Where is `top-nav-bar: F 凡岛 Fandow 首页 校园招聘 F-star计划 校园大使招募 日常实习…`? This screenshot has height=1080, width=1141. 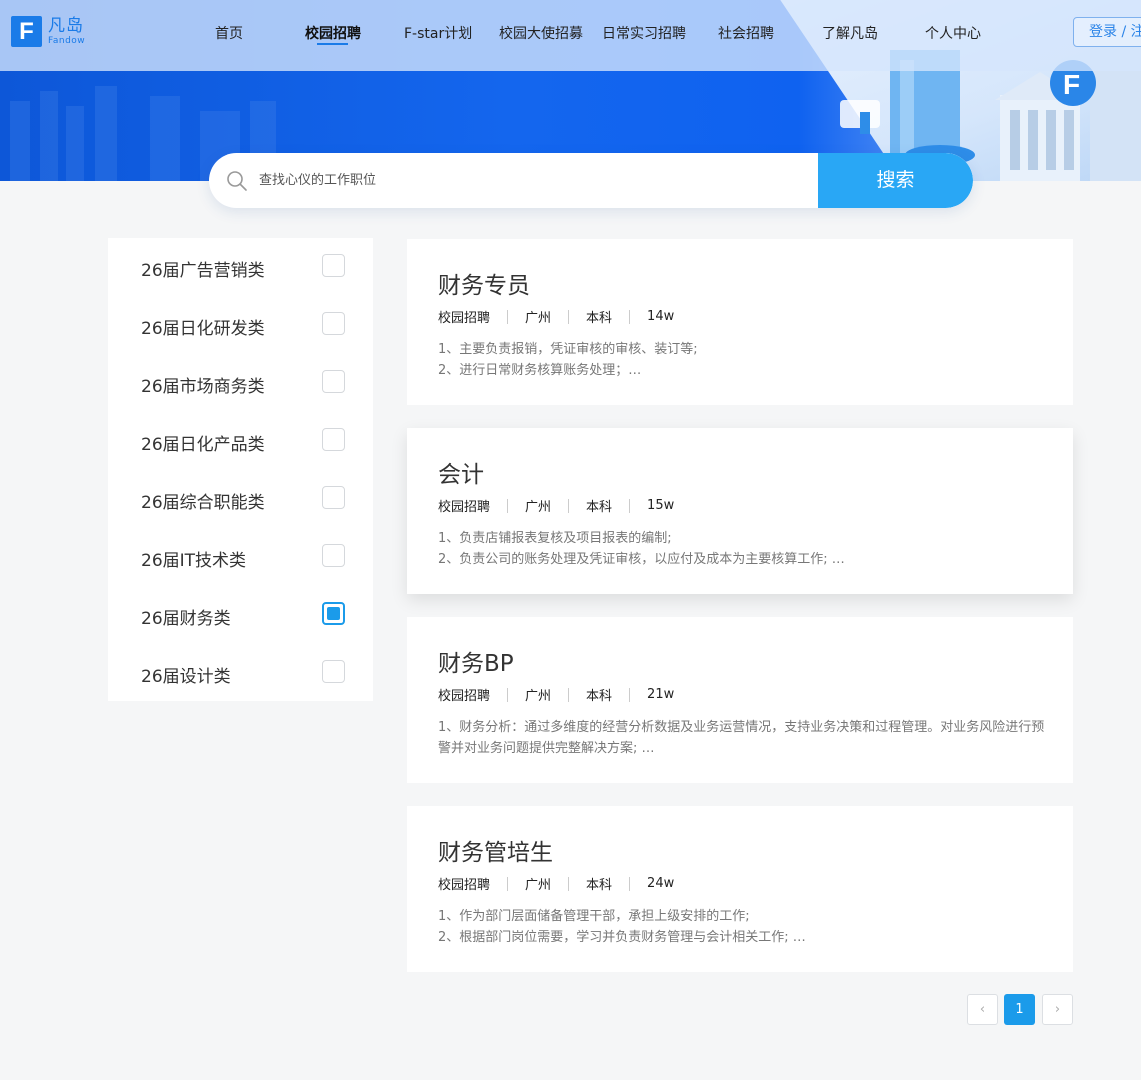 top-nav-bar: F 凡岛 Fandow 首页 校园招聘 F-star计划 校园大使招募 日常实习… is located at coordinates (570, 35).